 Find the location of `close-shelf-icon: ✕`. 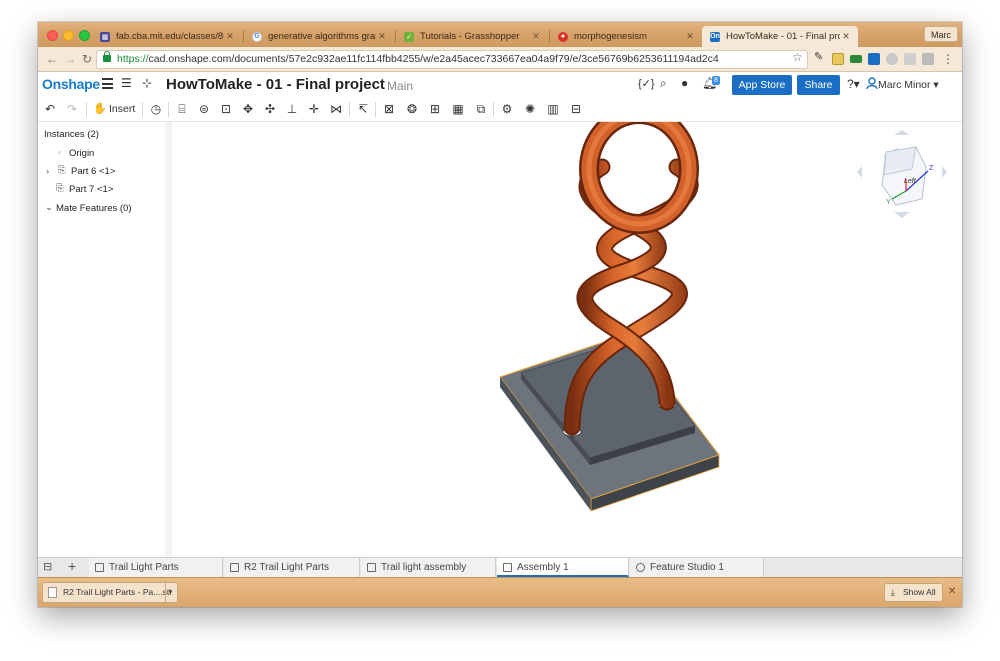

close-shelf-icon: ✕ is located at coordinates (952, 591).